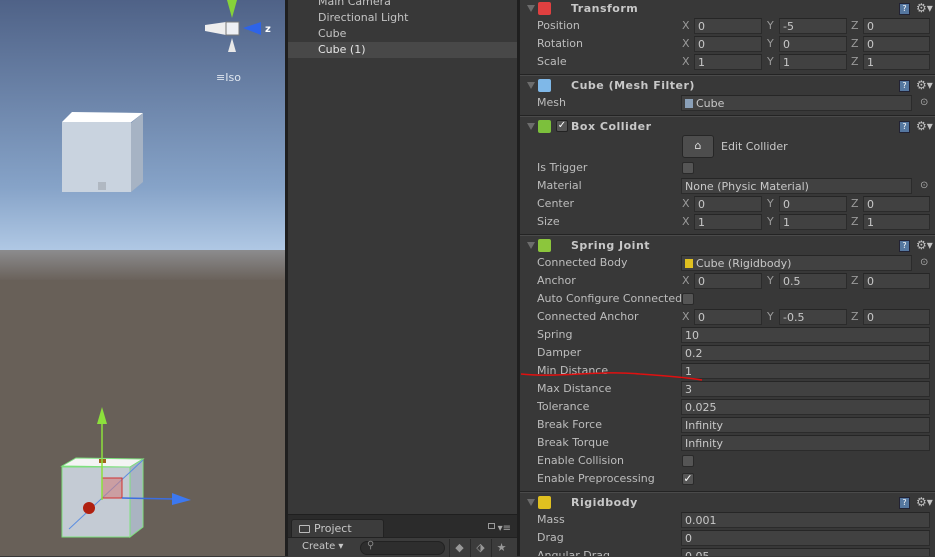  I want to click on property-row: Material None (Physic Material) ⊙, so click(727, 186).